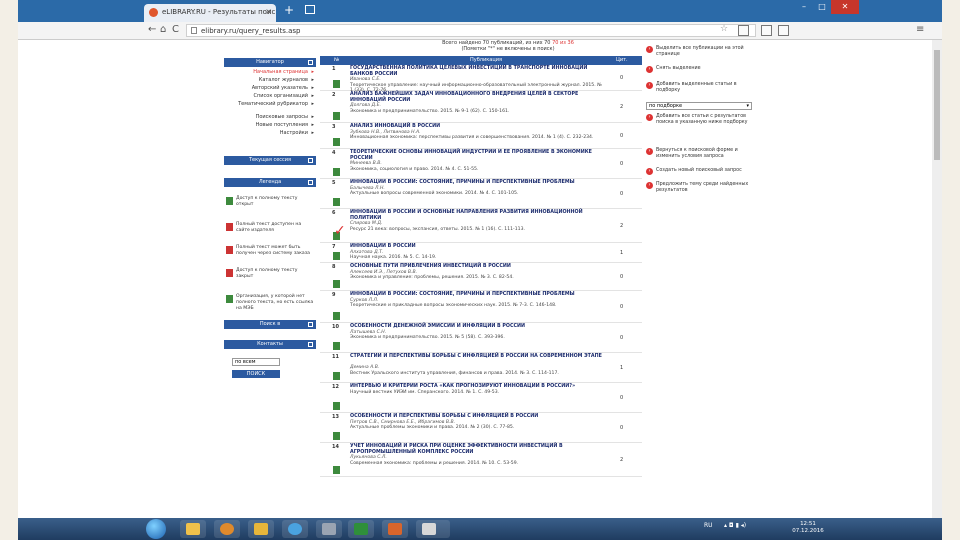 This screenshot has width=960, height=540. I want to click on taskbar-explorer, so click(193, 529).